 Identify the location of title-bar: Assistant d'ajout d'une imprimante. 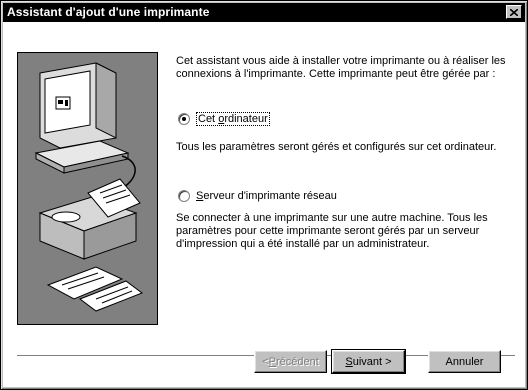
(264, 12).